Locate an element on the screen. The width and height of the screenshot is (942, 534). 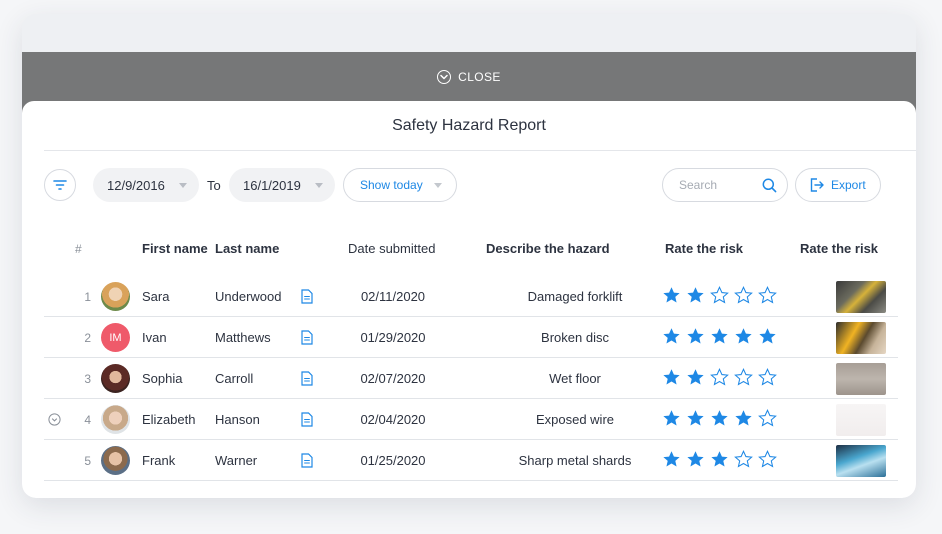
last-name: Matthews is located at coordinates (243, 337).